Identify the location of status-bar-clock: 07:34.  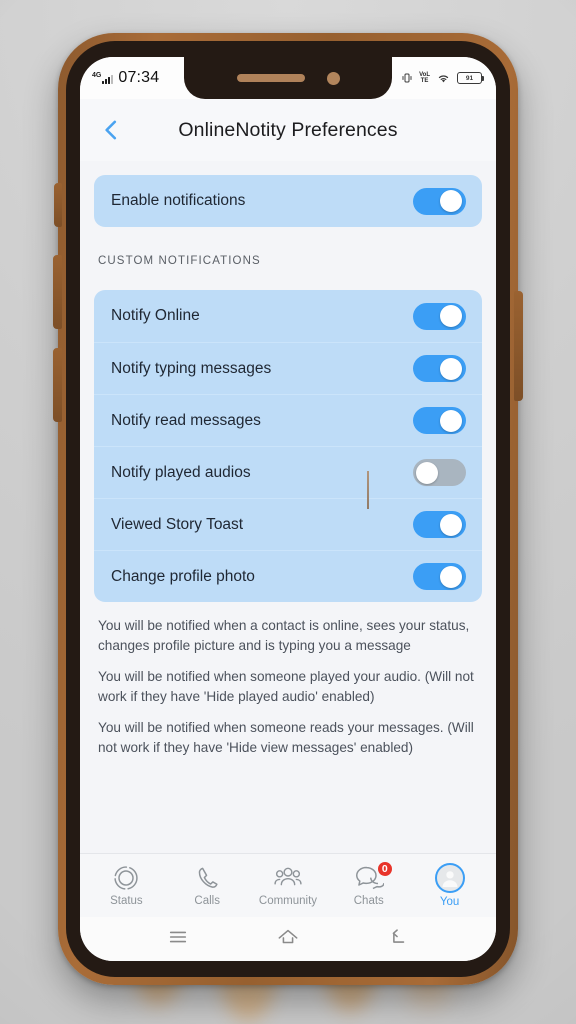
(139, 77).